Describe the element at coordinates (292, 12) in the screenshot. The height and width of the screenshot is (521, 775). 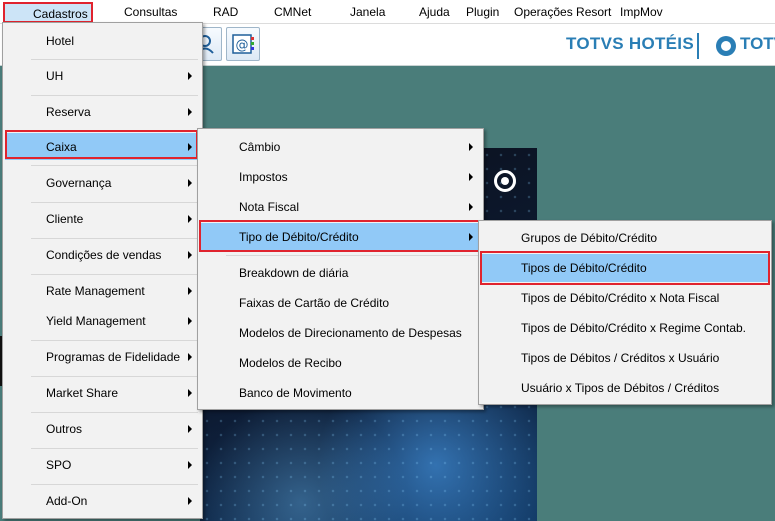
I see `menu-cmnet: CMNet` at that location.